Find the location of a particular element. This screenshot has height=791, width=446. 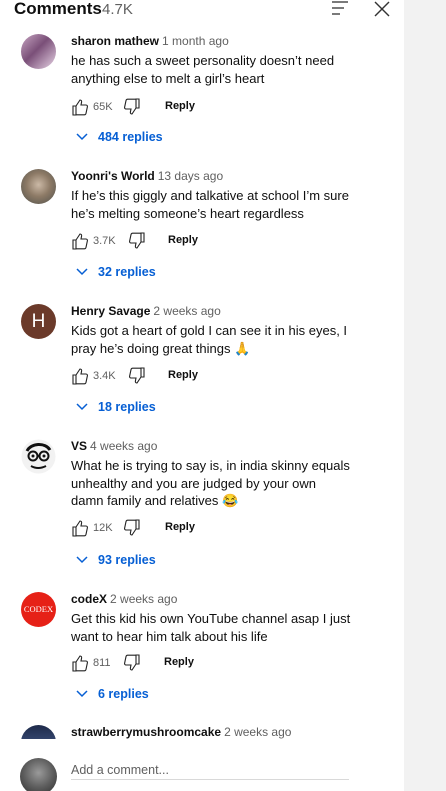

comments-count: 4.7K is located at coordinates (117, 9).